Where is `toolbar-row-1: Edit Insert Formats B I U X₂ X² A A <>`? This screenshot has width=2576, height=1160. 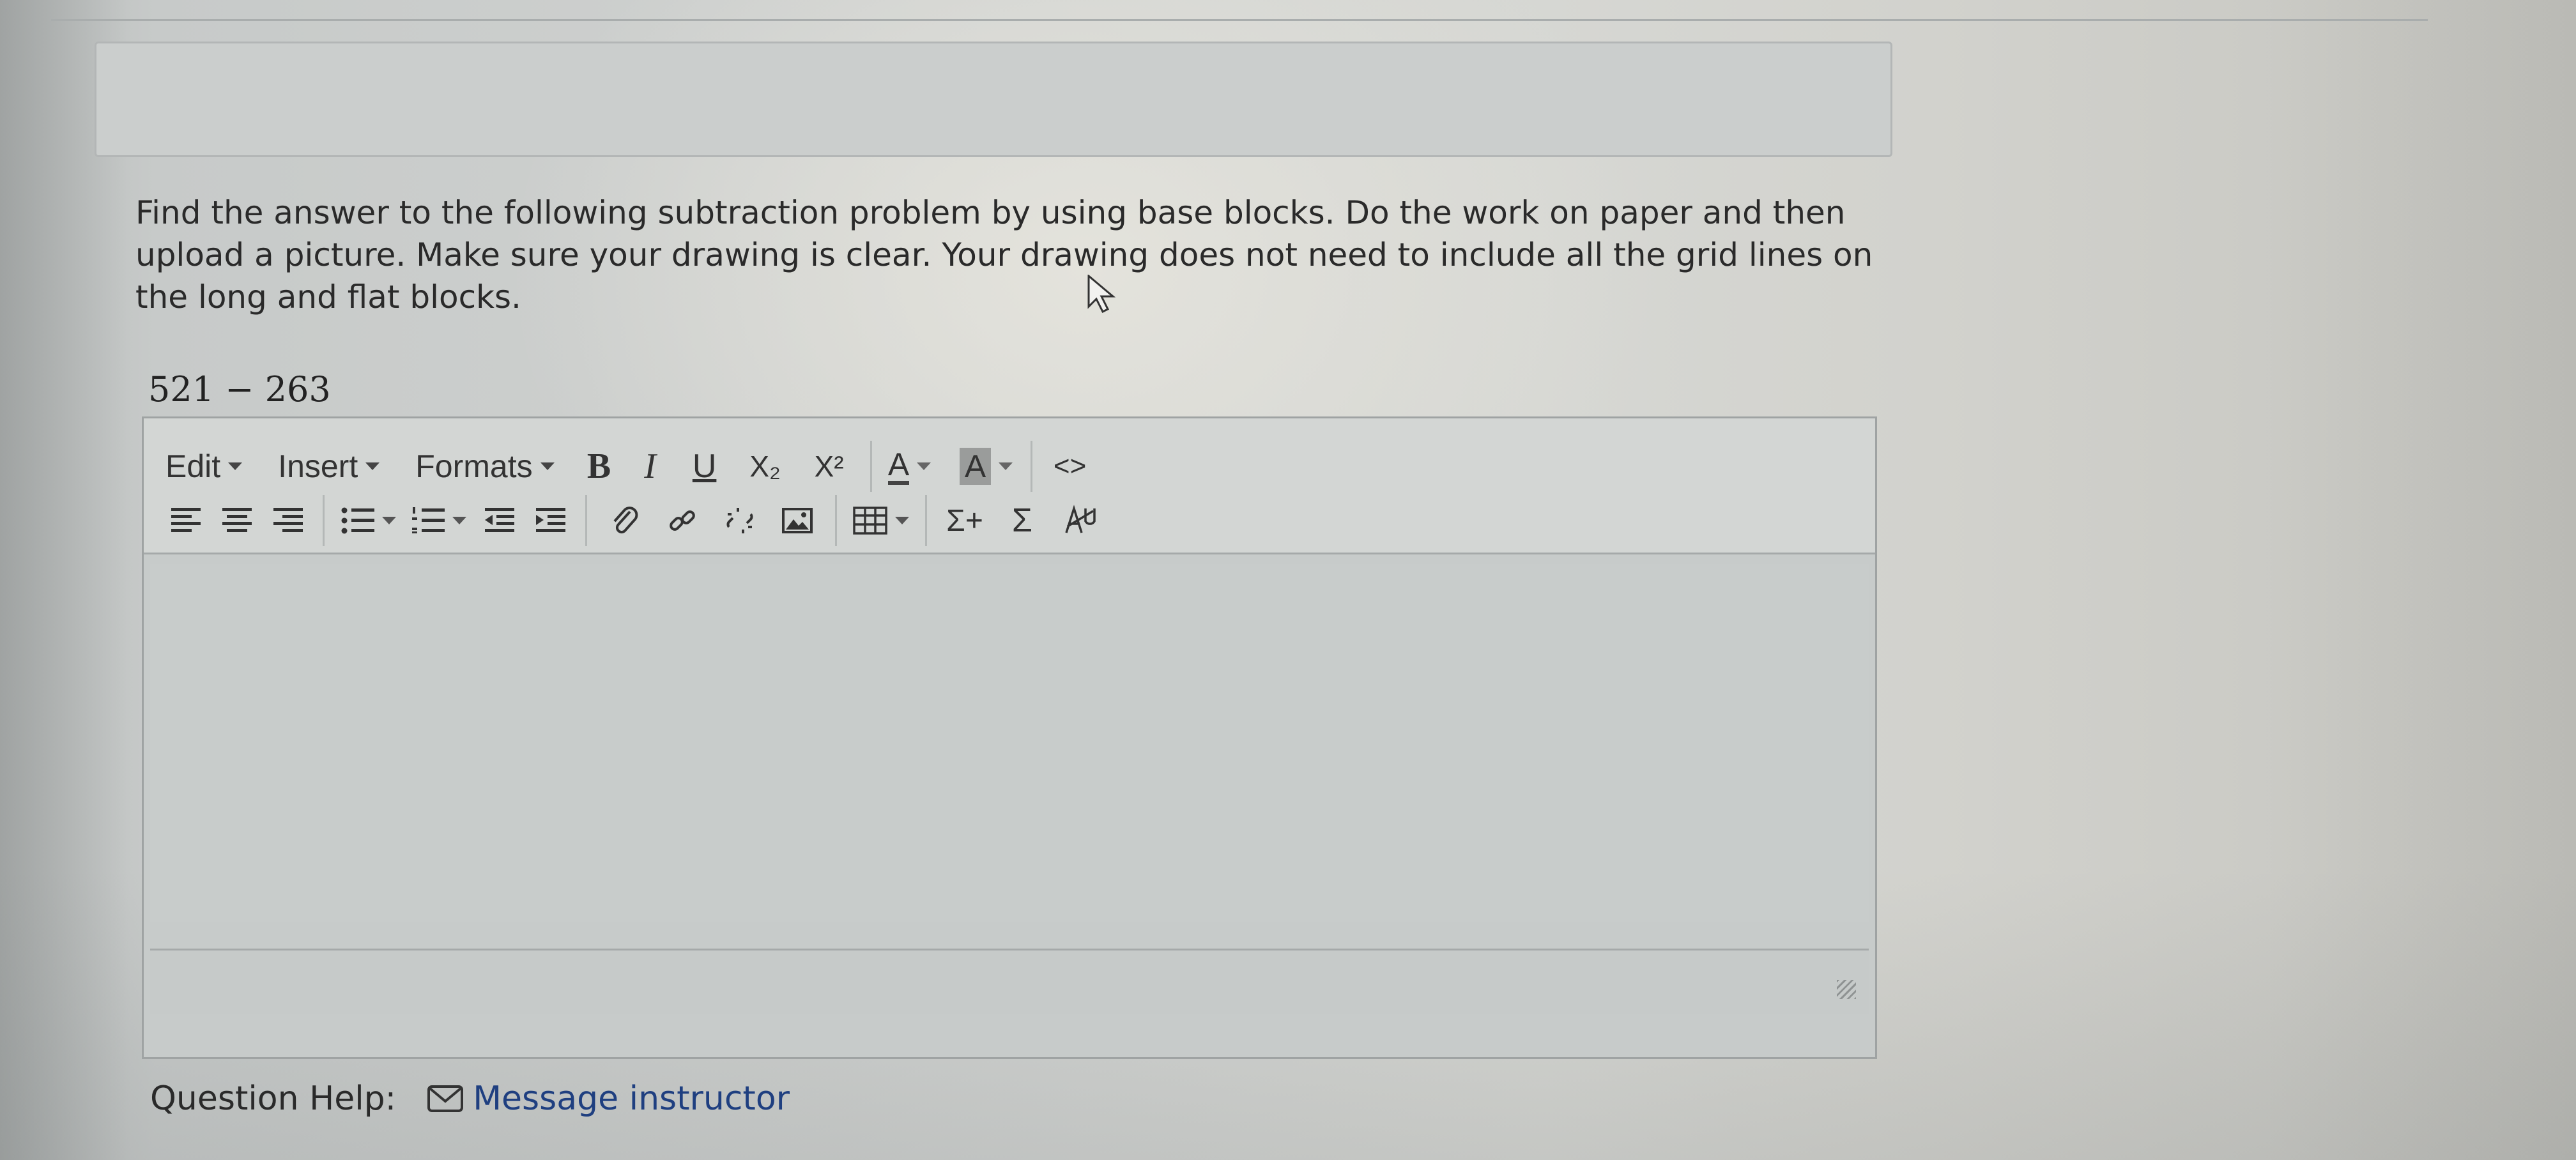 toolbar-row-1: Edit Insert Formats B I U X₂ X² A A <> is located at coordinates (632, 466).